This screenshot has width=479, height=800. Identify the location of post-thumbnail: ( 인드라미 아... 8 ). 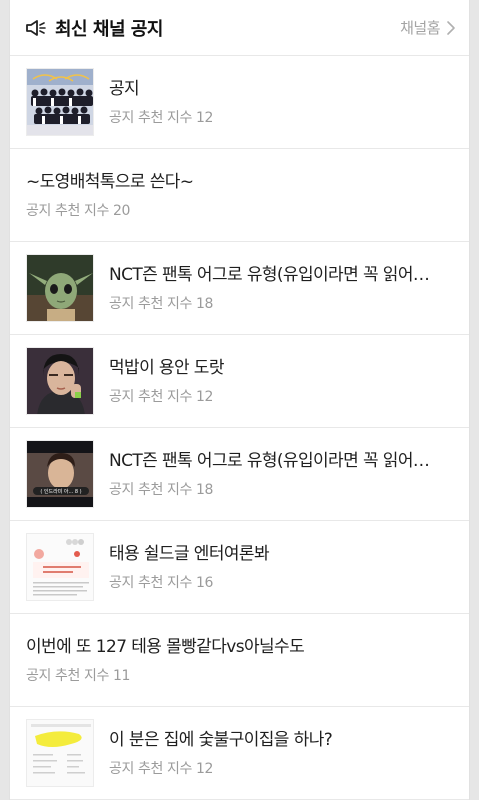
(60, 474).